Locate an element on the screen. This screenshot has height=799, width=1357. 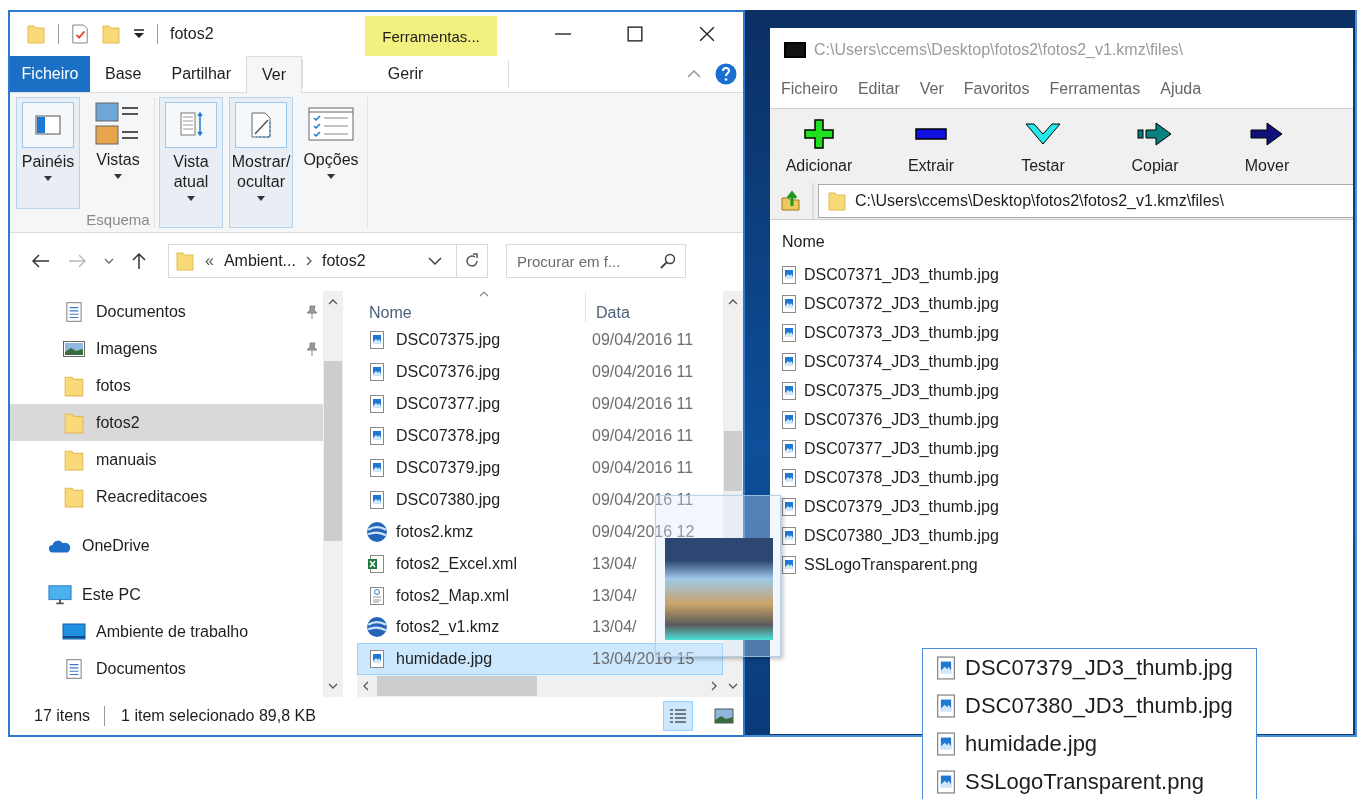
globe-icon is located at coordinates (377, 627).